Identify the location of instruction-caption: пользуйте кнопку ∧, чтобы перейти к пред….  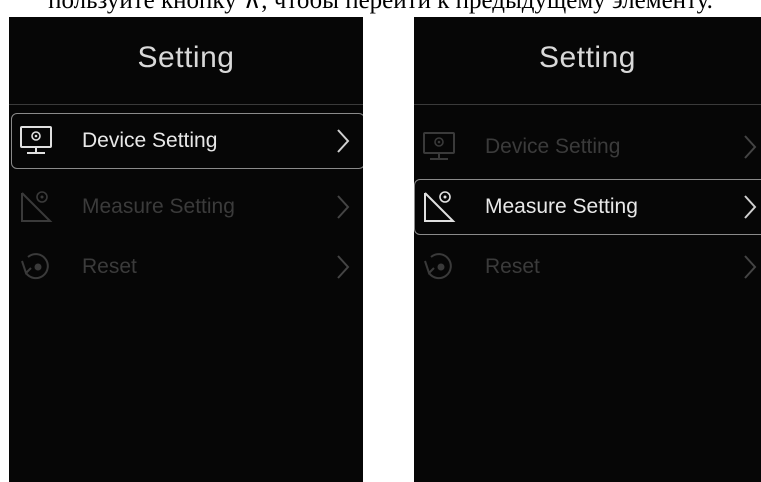
(380, 7).